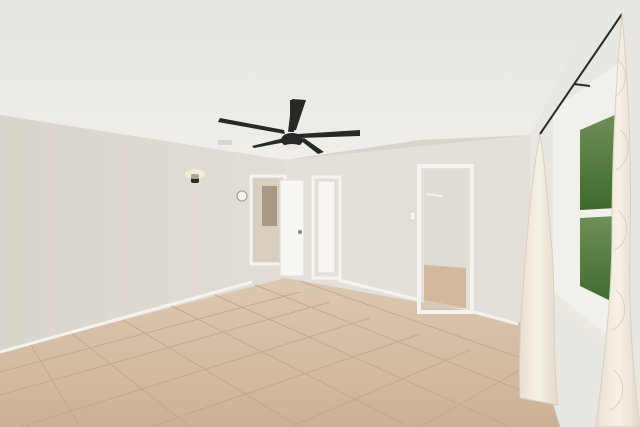 The height and width of the screenshot is (427, 640). What do you see at coordinates (598, 162) in the screenshot?
I see `window-pane-upper` at bounding box center [598, 162].